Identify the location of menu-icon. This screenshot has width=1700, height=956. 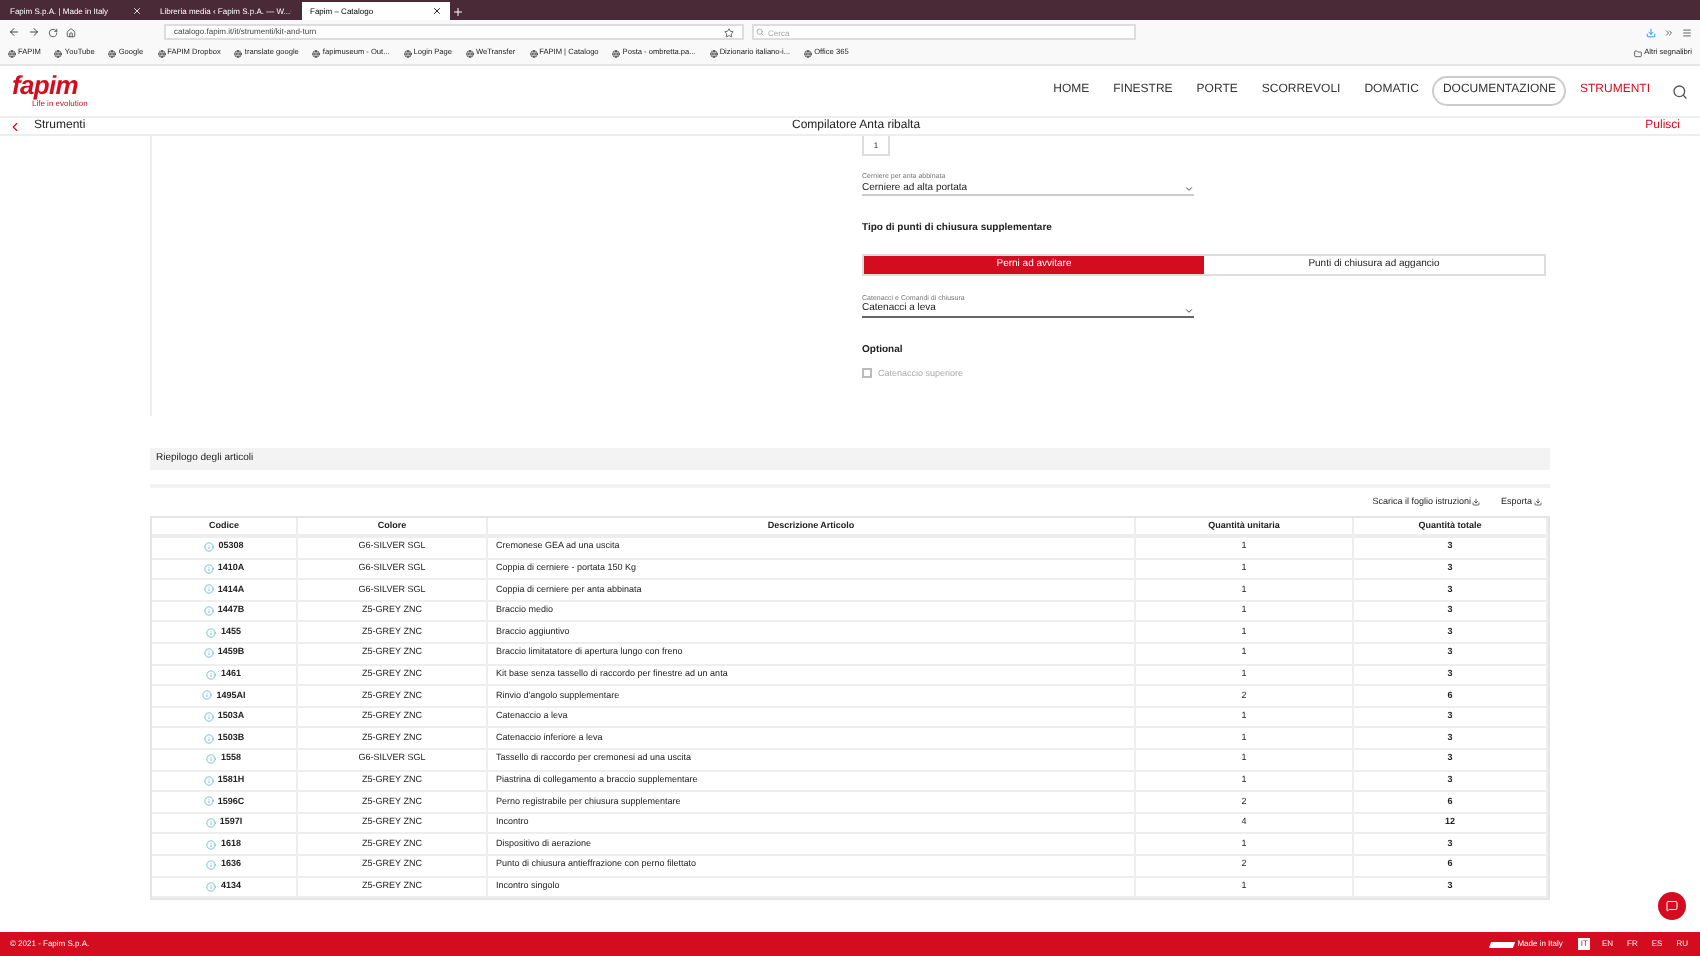
(1687, 32).